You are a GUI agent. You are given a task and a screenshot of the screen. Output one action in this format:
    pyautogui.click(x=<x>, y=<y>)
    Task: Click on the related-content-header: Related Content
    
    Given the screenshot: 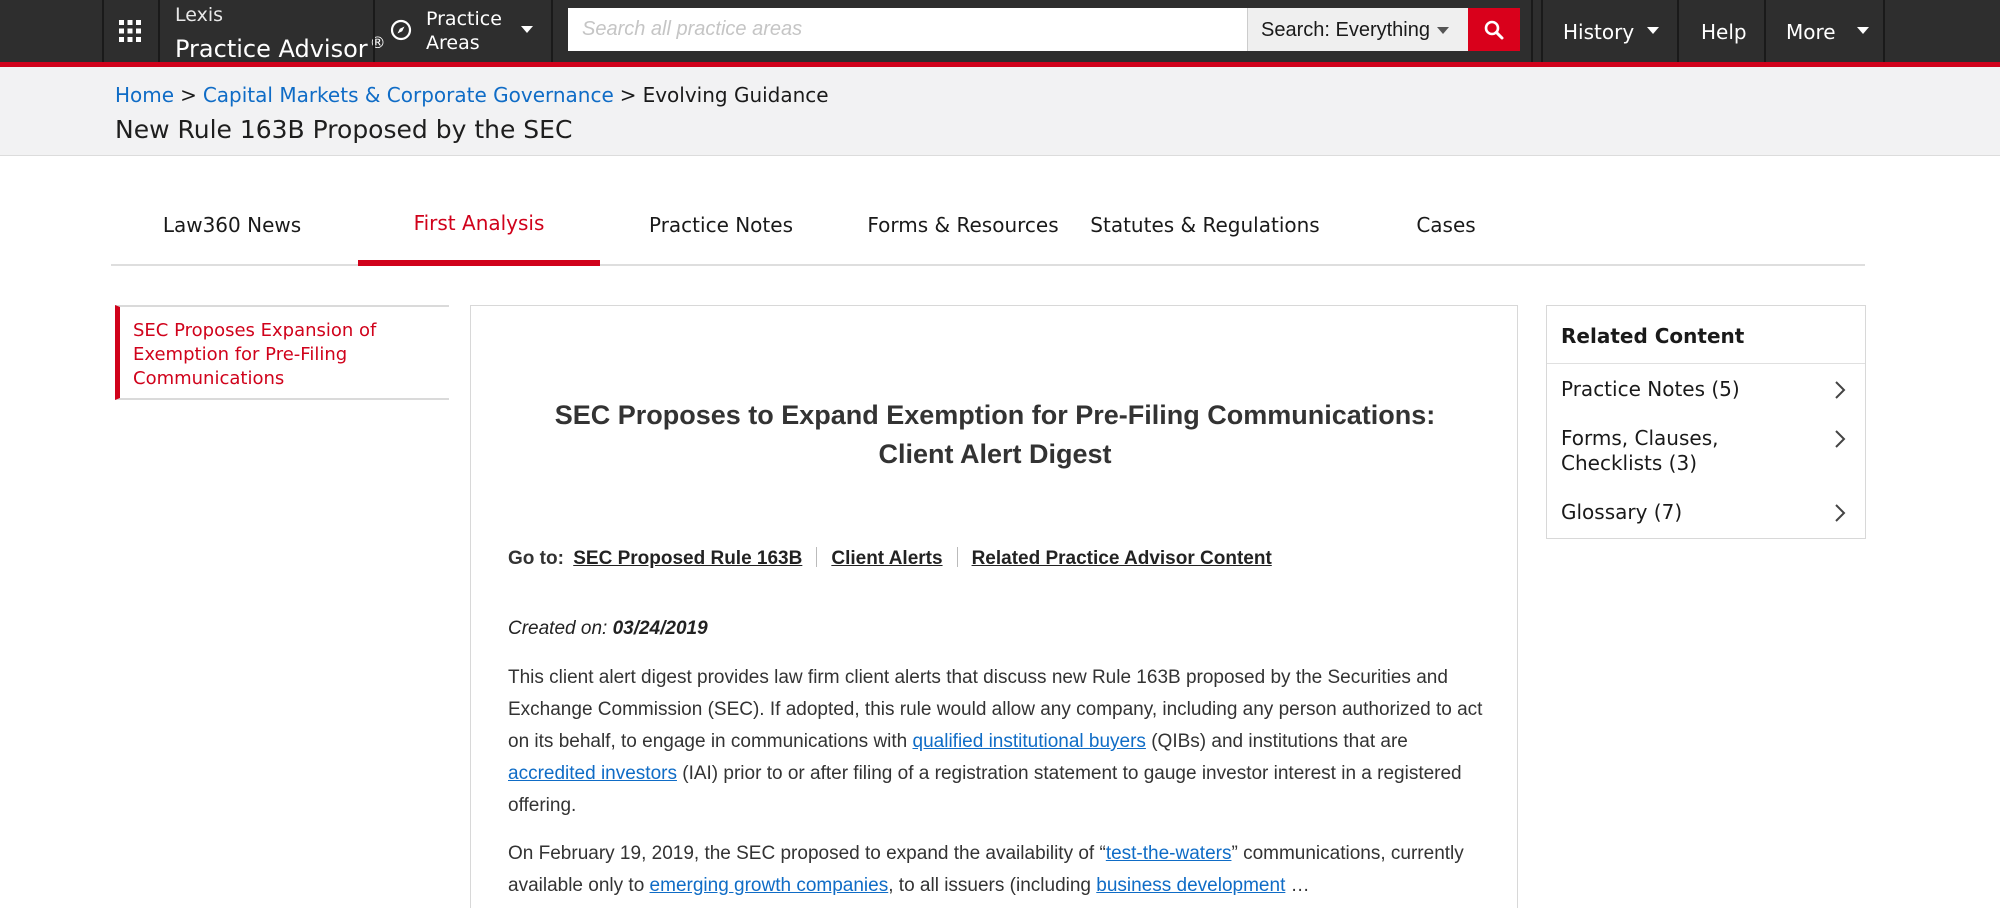 What is the action you would take?
    pyautogui.click(x=1706, y=335)
    